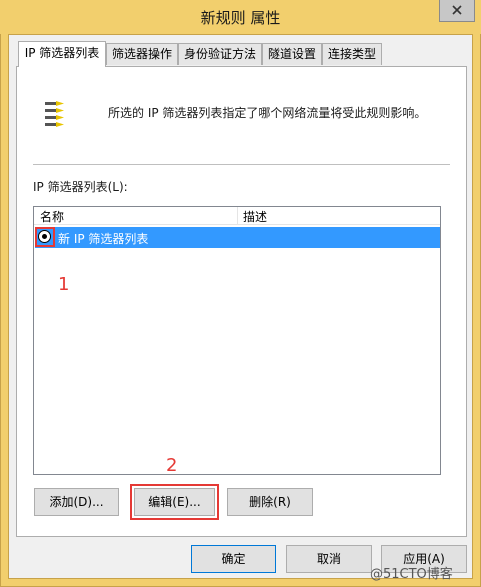  I want to click on tab-authentication-methods: 身份验证方法, so click(220, 54).